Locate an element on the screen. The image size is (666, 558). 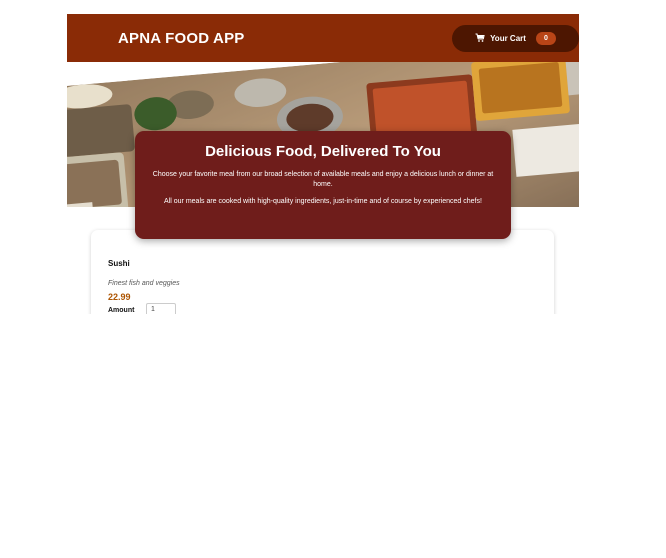
meal-description: Finest fish and veggies is located at coordinates (144, 283).